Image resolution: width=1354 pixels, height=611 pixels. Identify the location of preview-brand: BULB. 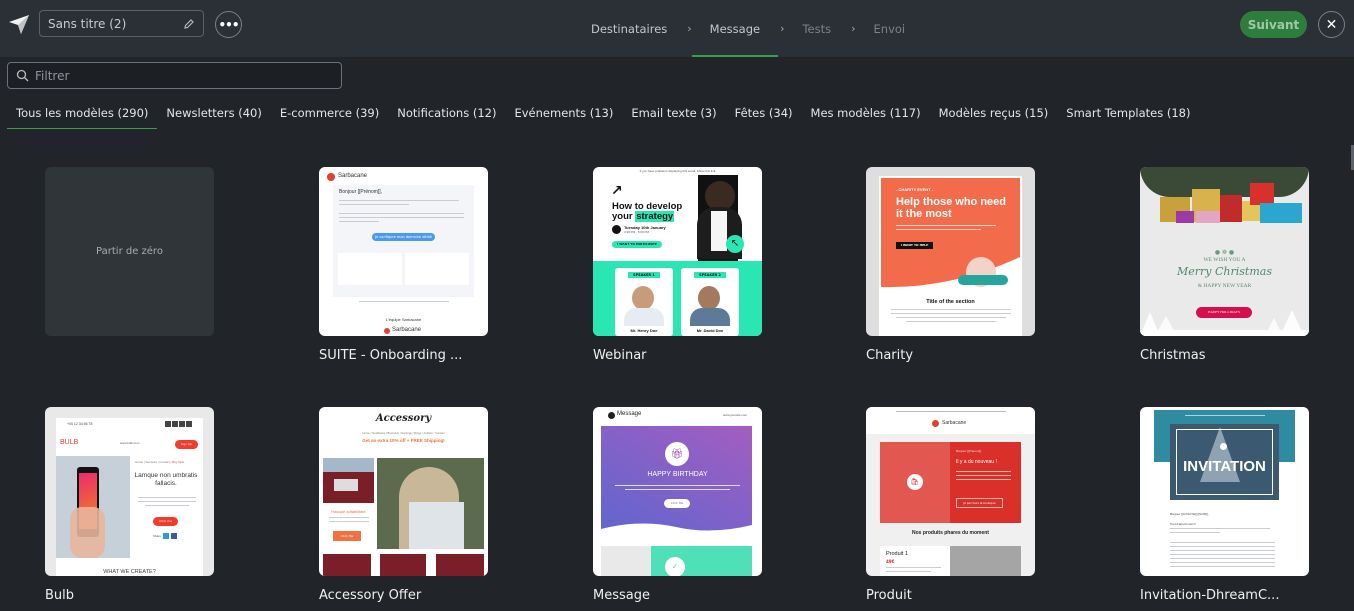
(69, 442).